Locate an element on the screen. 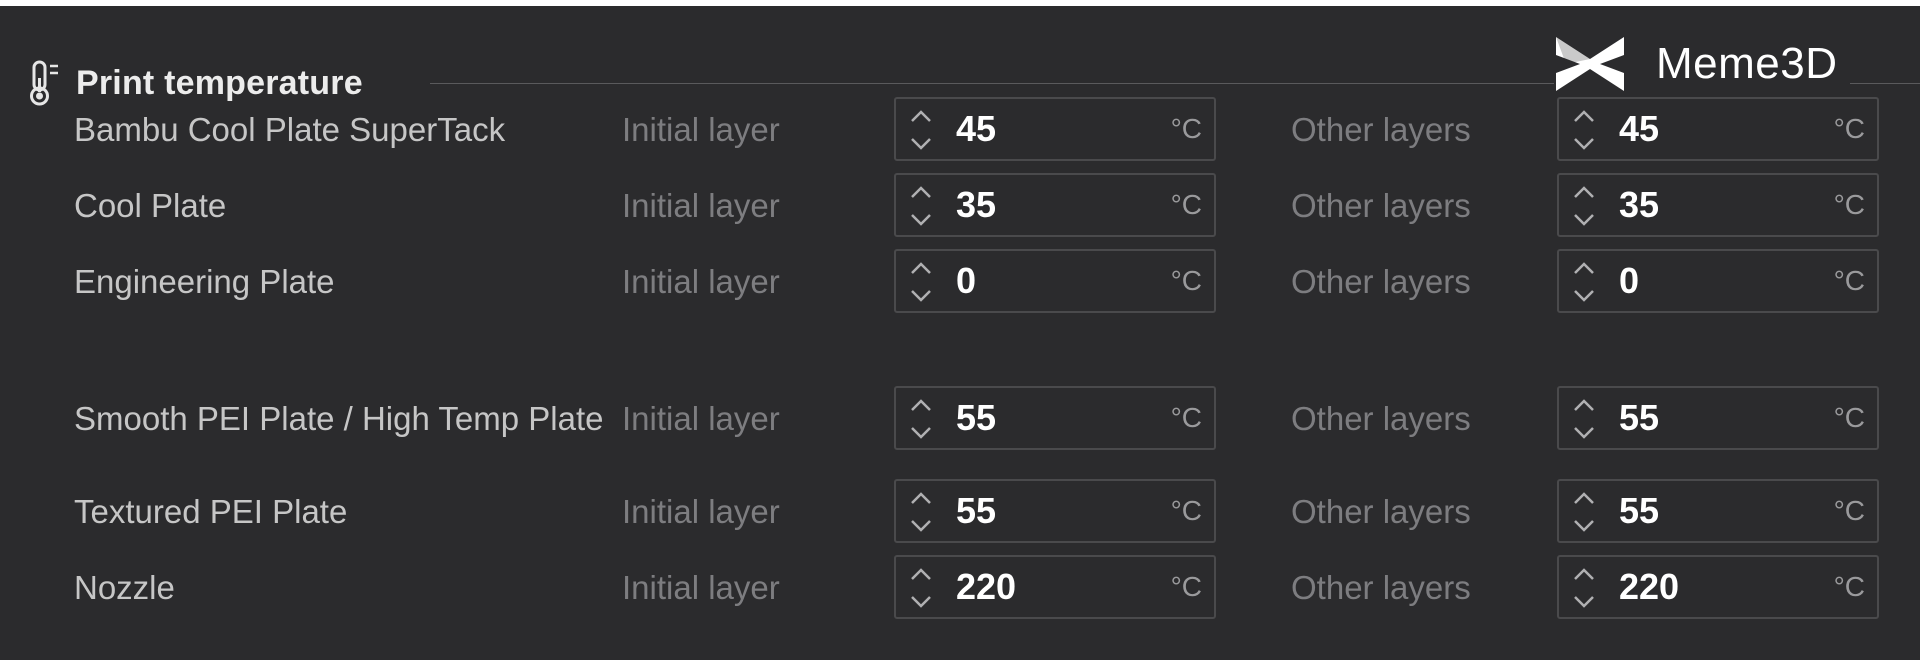  other-layers-temp-spinner: 35 °C is located at coordinates (1718, 205).